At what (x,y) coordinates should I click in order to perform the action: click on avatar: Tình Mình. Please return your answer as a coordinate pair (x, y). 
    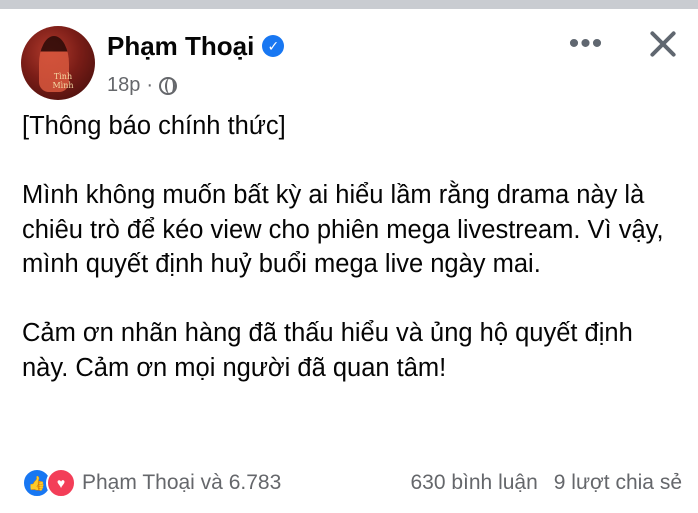
    Looking at the image, I should click on (58, 63).